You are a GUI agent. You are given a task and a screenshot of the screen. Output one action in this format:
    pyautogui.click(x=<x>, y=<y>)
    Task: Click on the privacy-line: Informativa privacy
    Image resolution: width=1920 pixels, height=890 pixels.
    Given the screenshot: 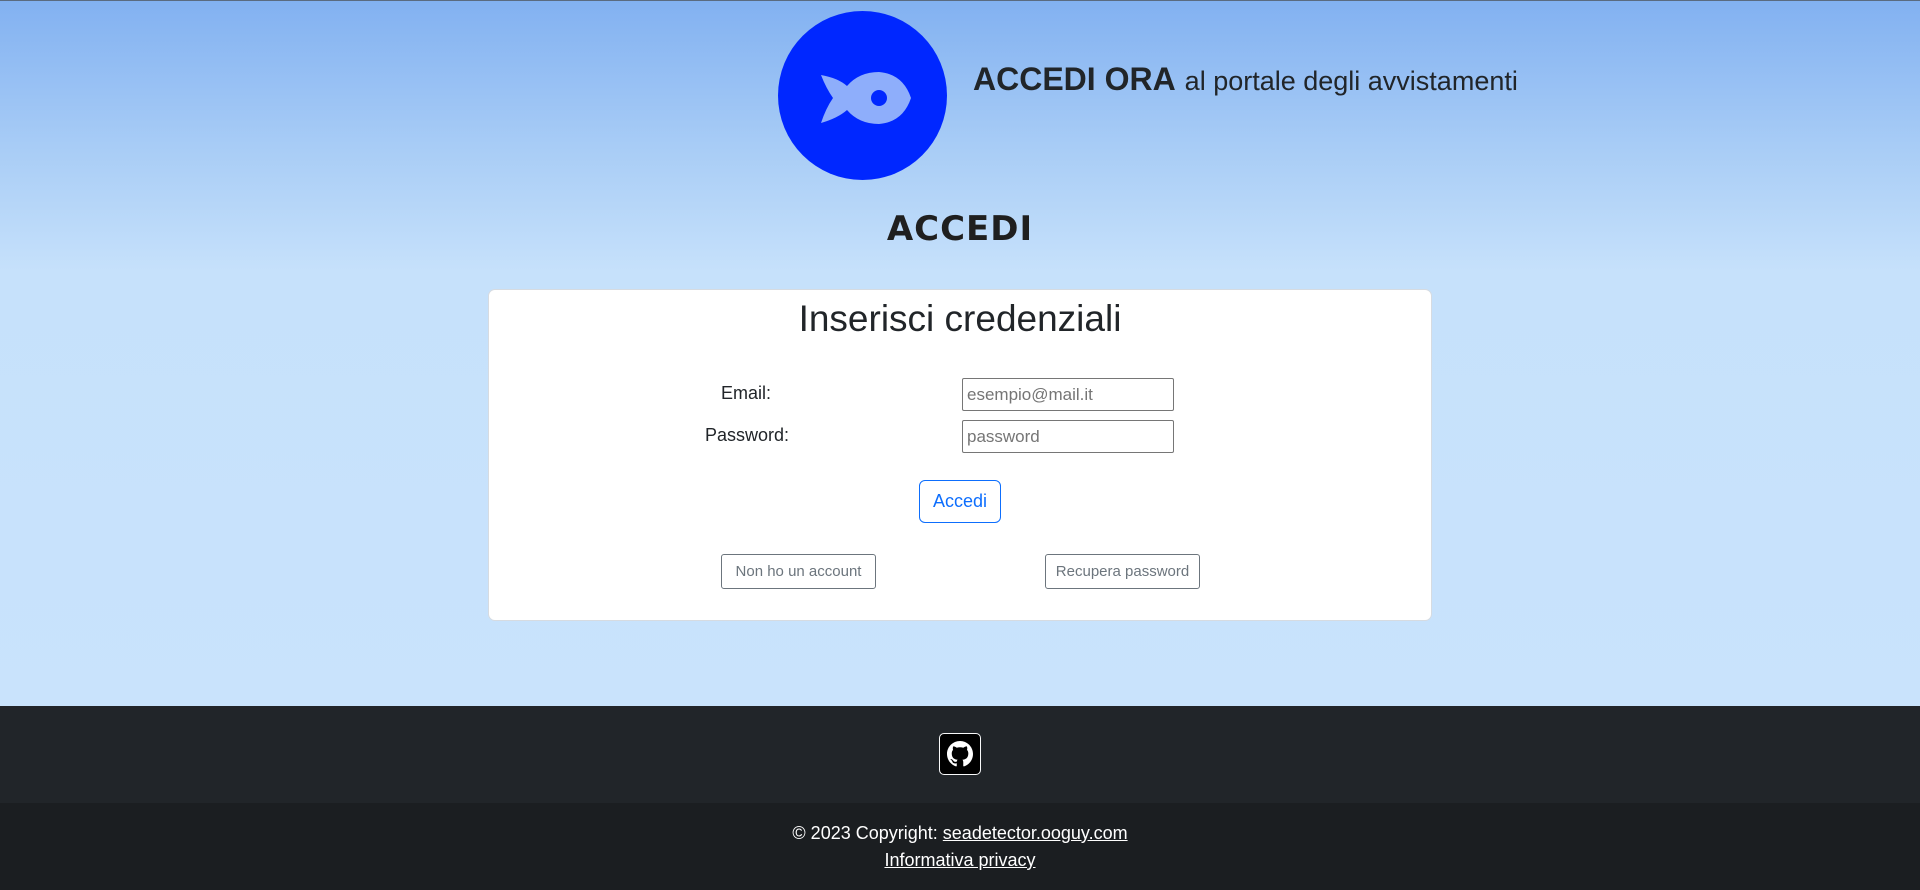 What is the action you would take?
    pyautogui.click(x=960, y=860)
    